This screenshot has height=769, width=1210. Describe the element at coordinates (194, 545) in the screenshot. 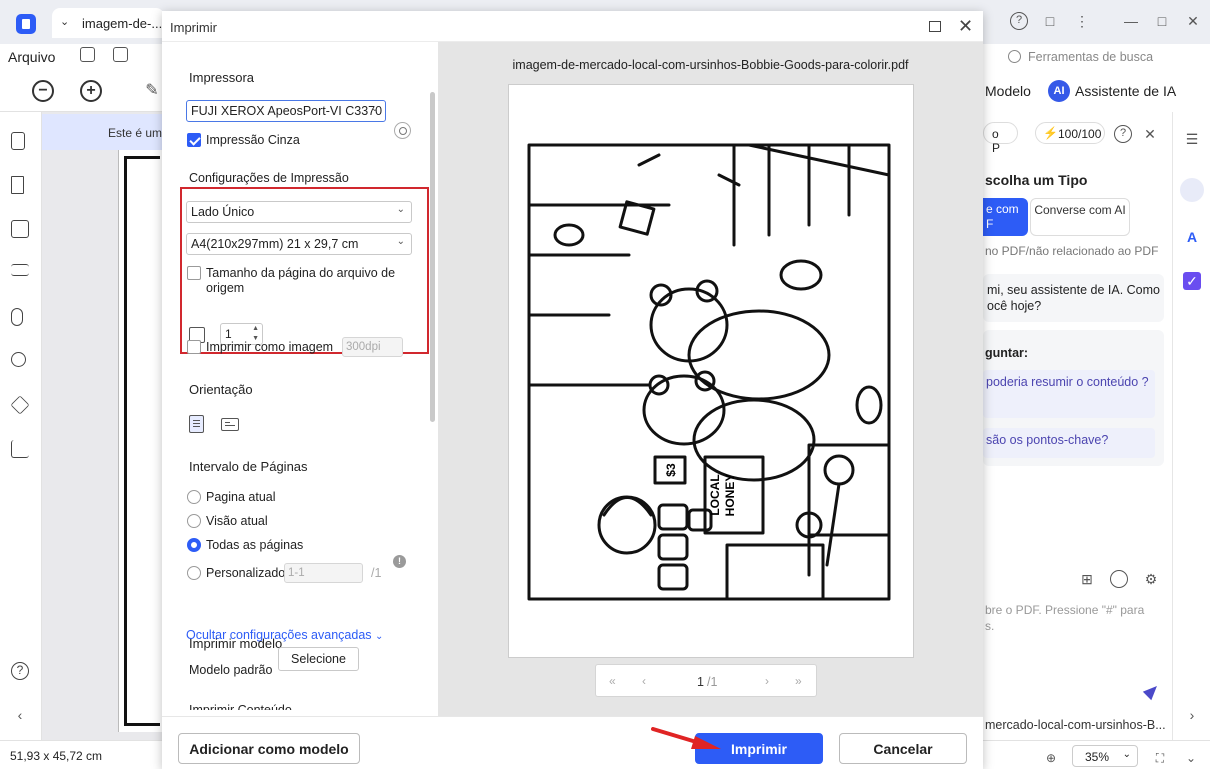

I see `radio-all-pages` at that location.